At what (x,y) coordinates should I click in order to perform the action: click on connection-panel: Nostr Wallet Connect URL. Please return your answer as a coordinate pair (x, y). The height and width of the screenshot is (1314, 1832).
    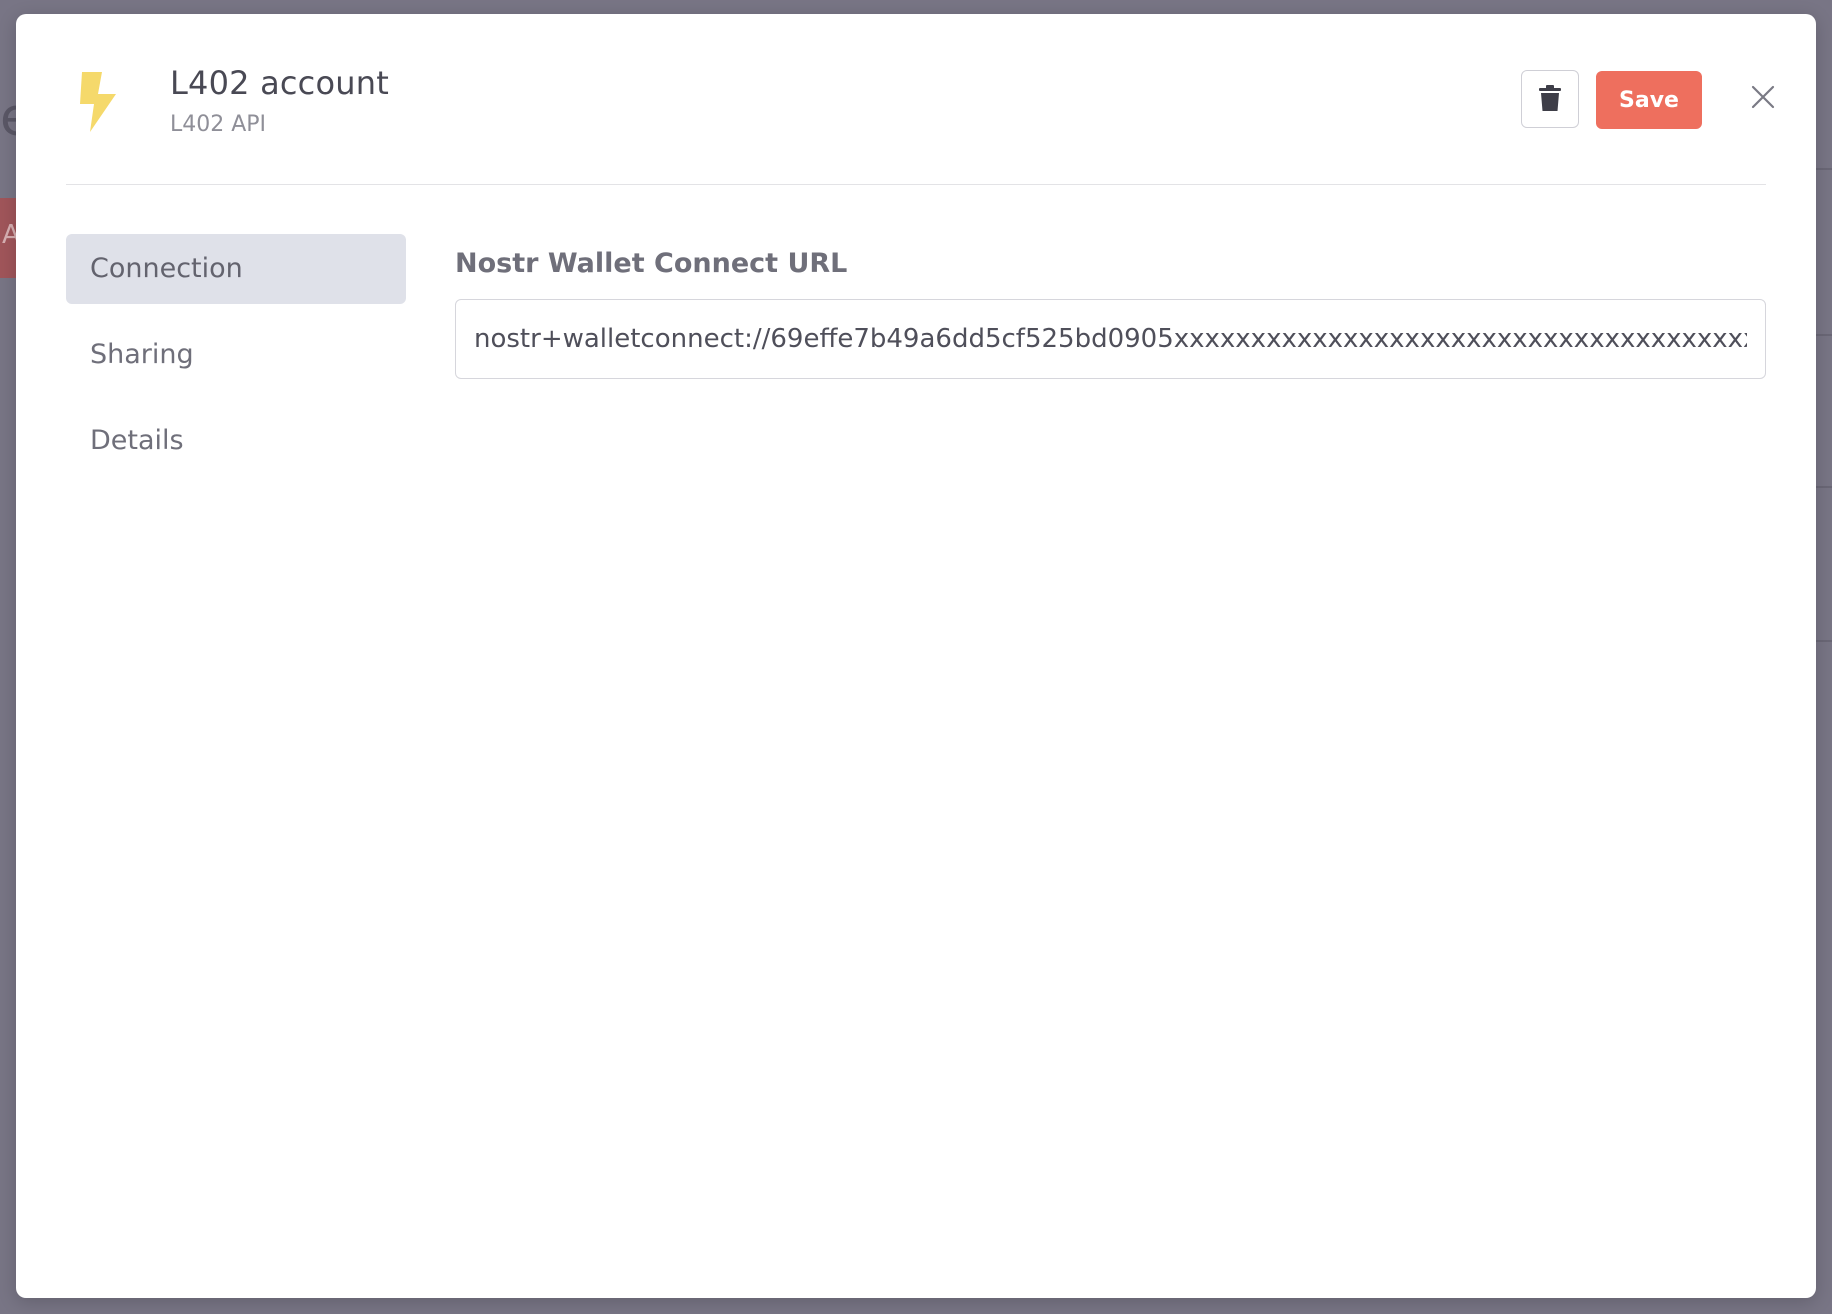
    Looking at the image, I should click on (1110, 306).